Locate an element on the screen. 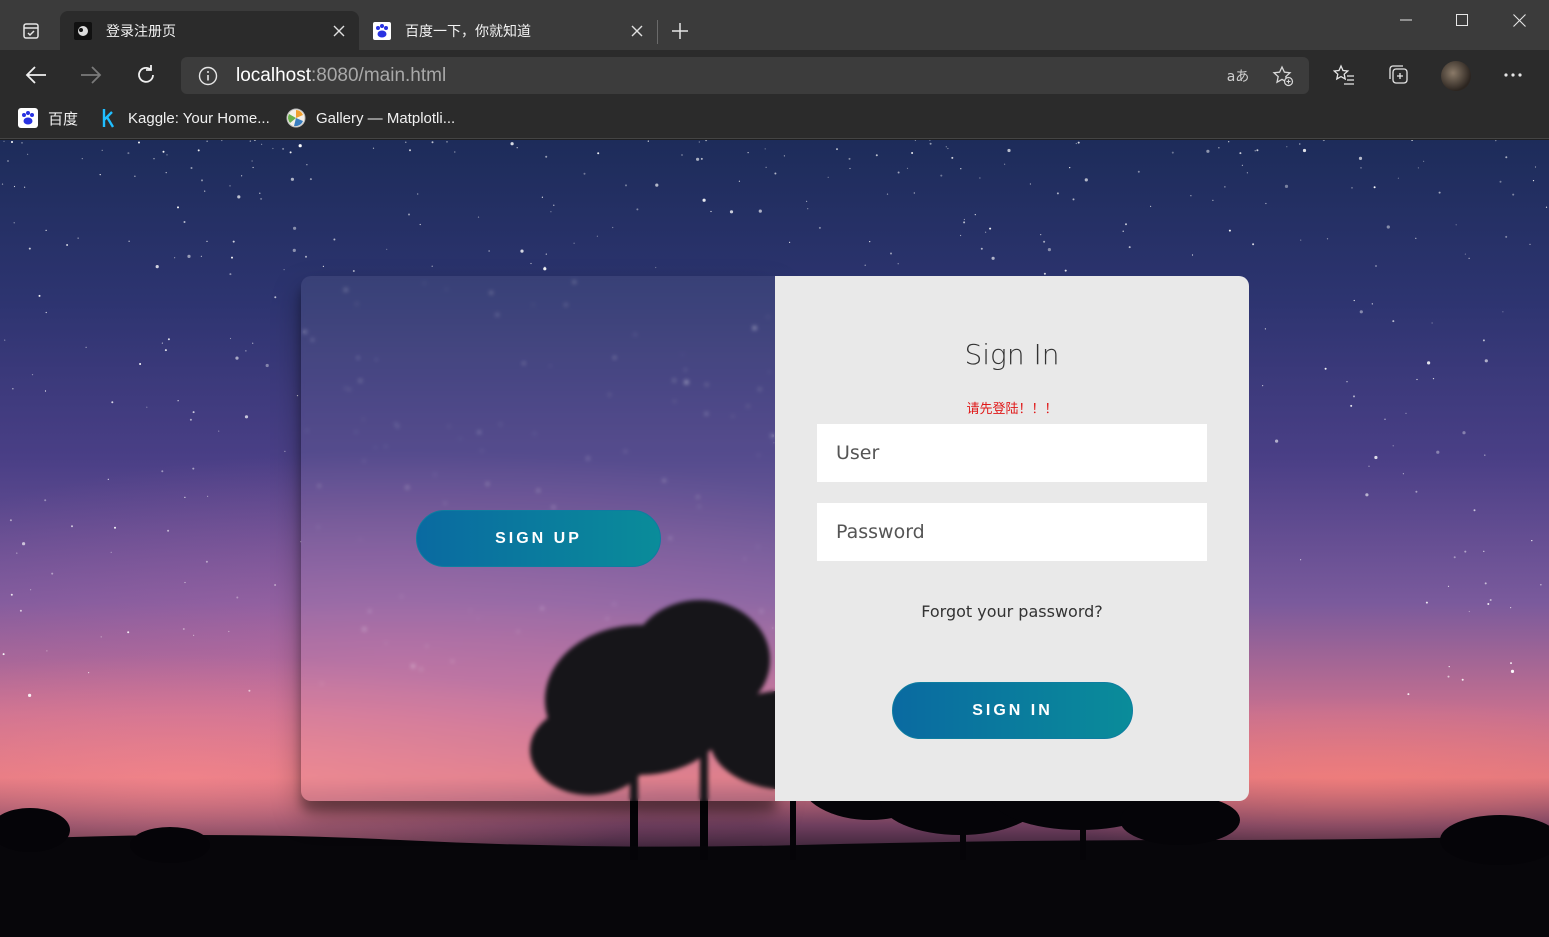  close-window-icon is located at coordinates (1519, 20).